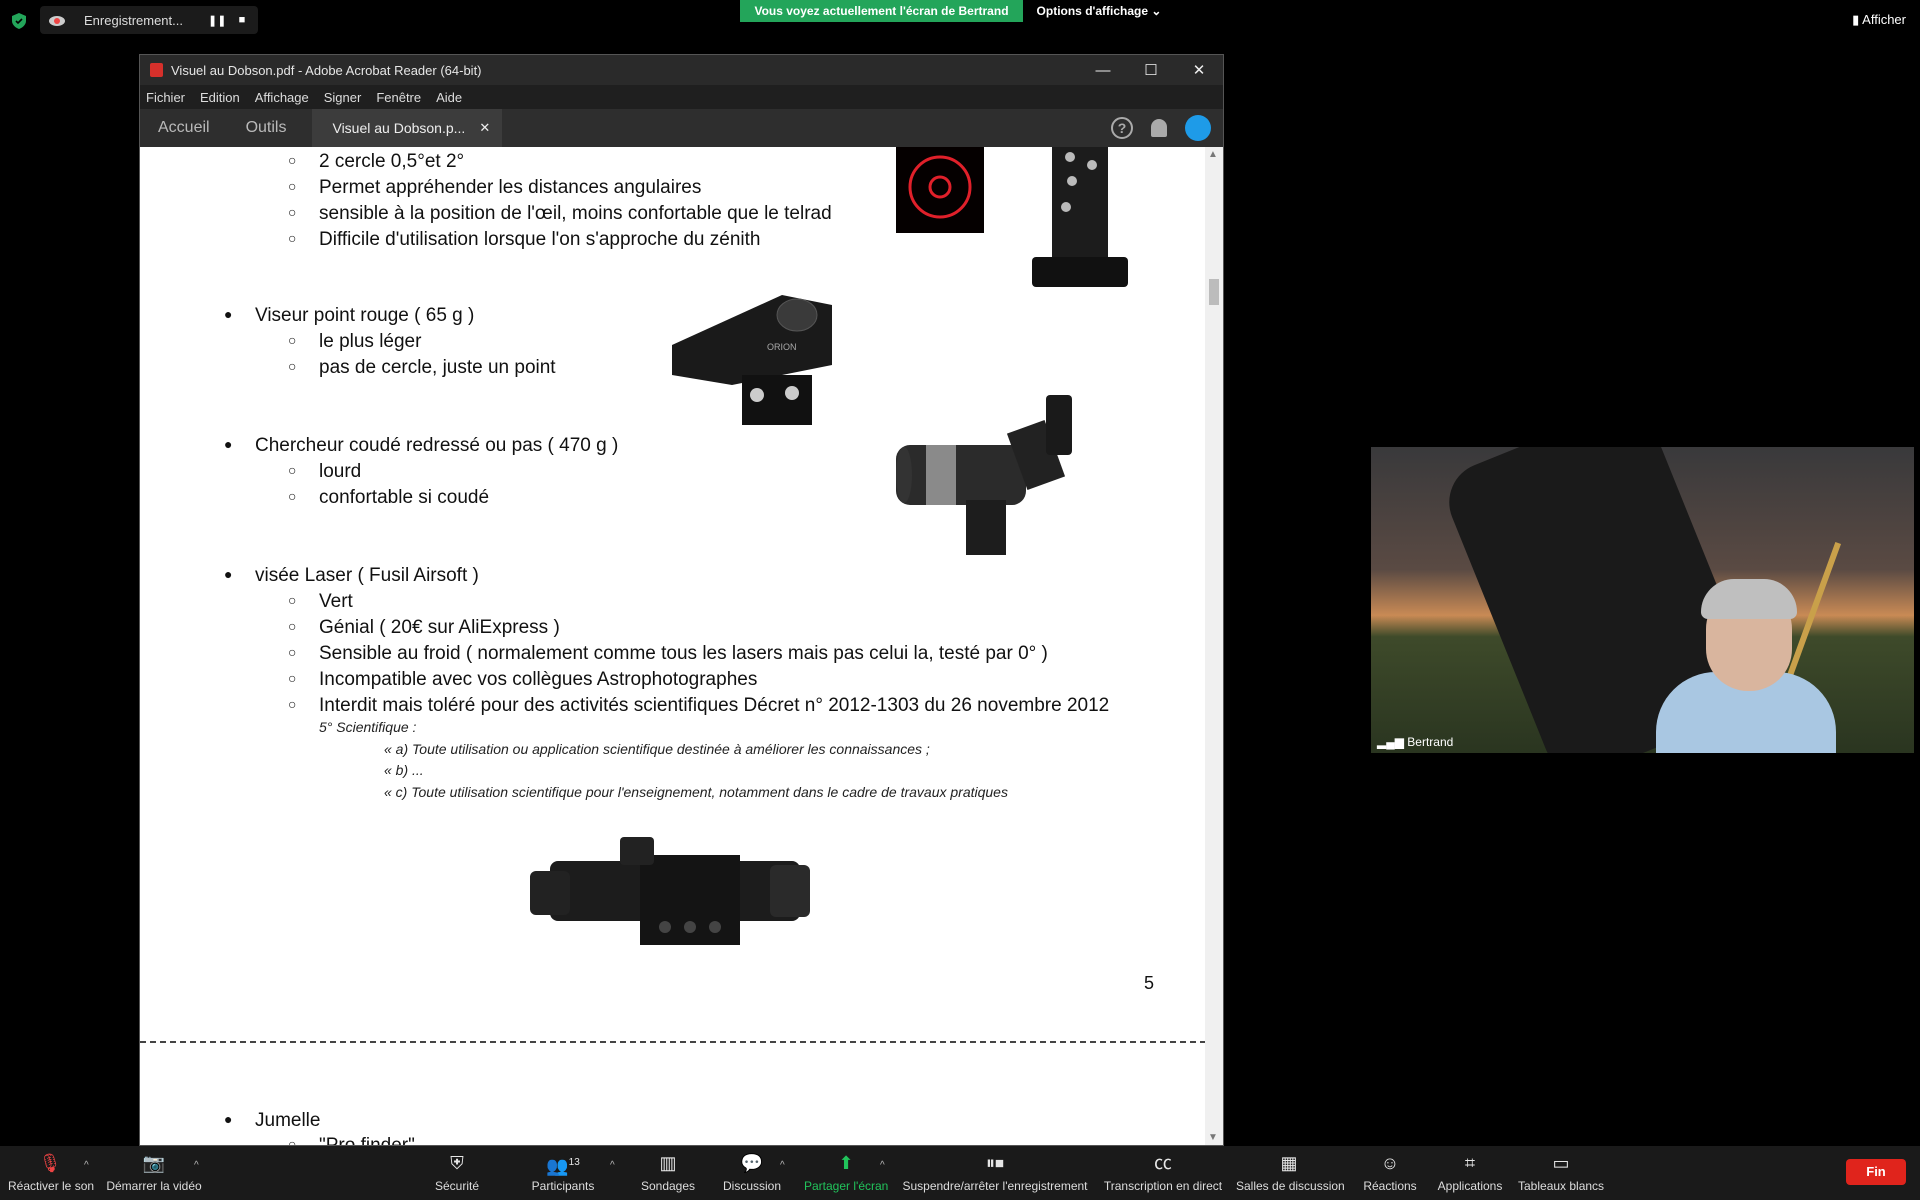 The height and width of the screenshot is (1200, 1920). I want to click on pause-recording-button: ❚❚, so click(217, 20).